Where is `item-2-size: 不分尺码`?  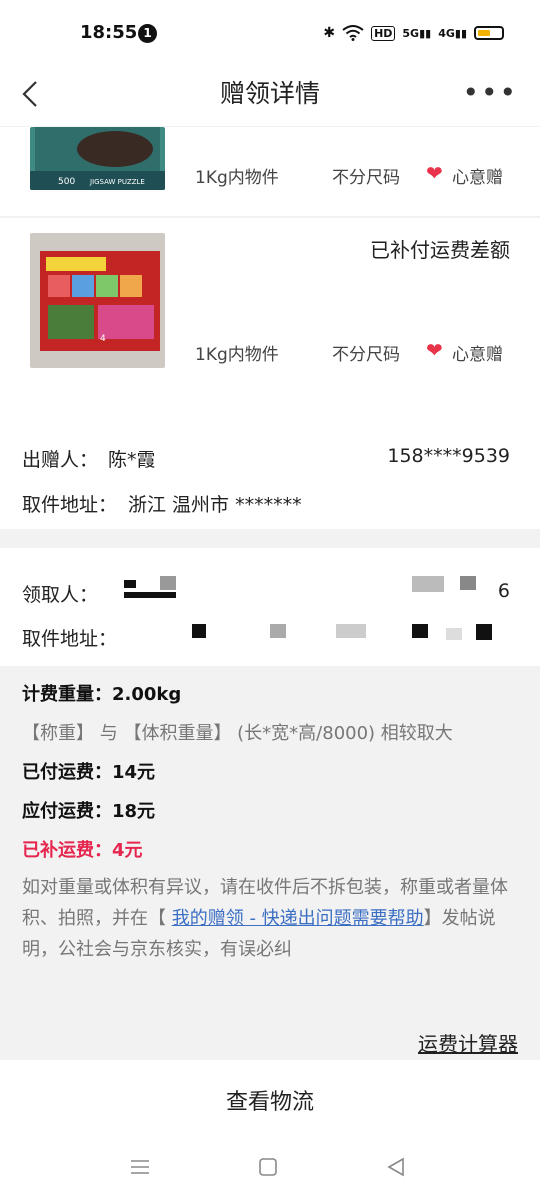 item-2-size: 不分尺码 is located at coordinates (366, 355).